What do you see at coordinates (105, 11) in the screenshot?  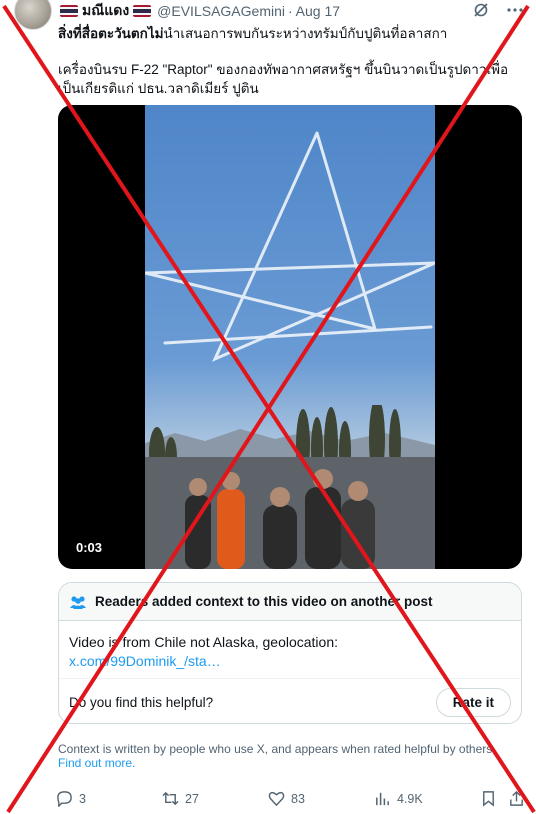 I see `display-name: มณีแดง` at bounding box center [105, 11].